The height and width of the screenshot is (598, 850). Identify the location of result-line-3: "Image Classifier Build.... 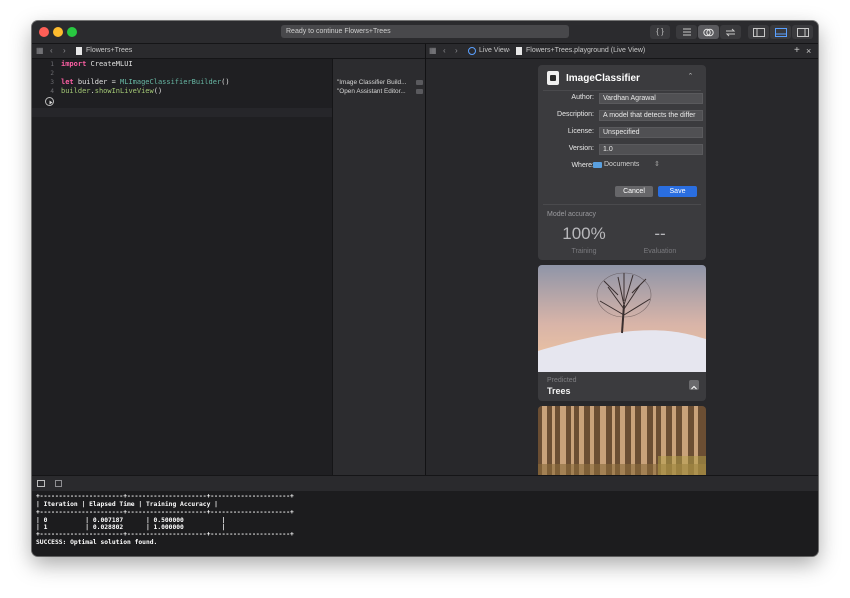
(372, 82).